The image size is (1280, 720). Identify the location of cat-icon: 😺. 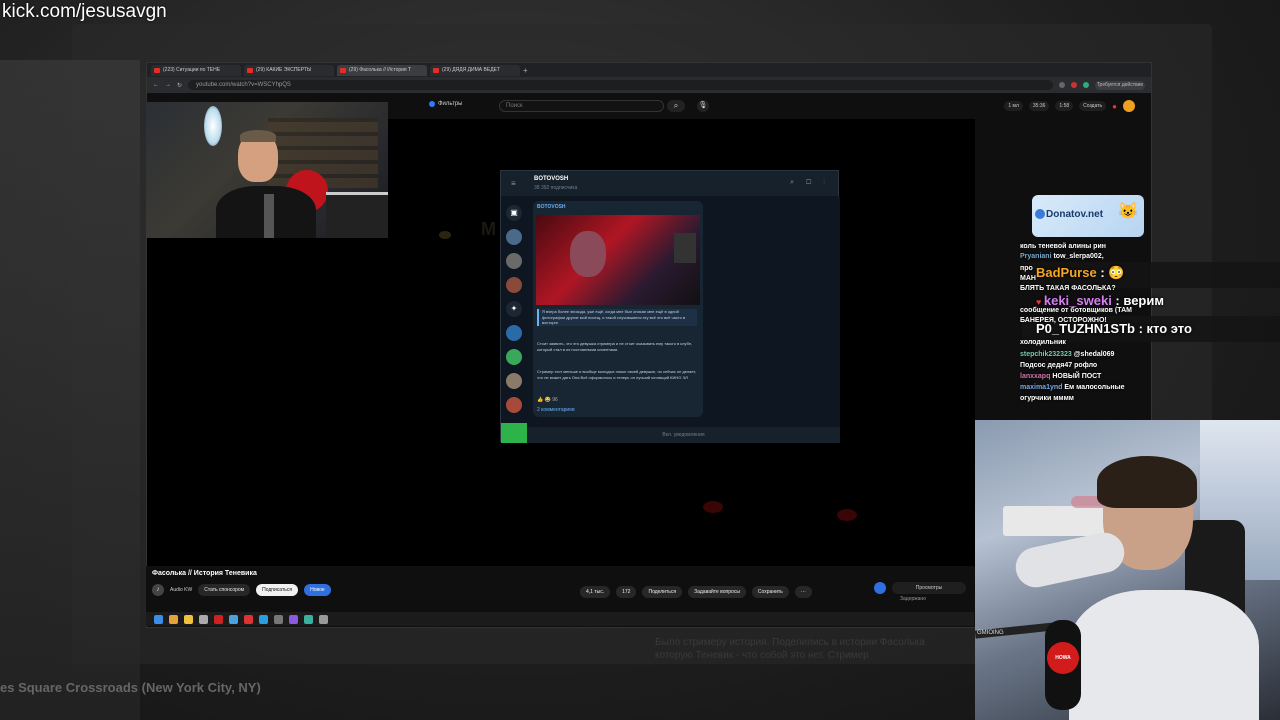
(1128, 211).